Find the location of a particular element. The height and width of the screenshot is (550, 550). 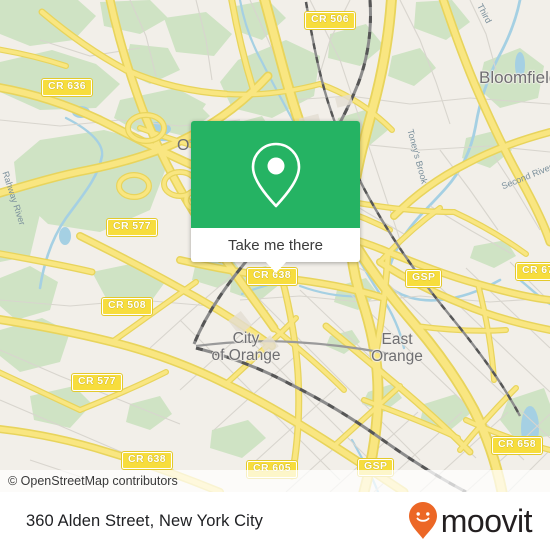

popup-header is located at coordinates (275, 174).